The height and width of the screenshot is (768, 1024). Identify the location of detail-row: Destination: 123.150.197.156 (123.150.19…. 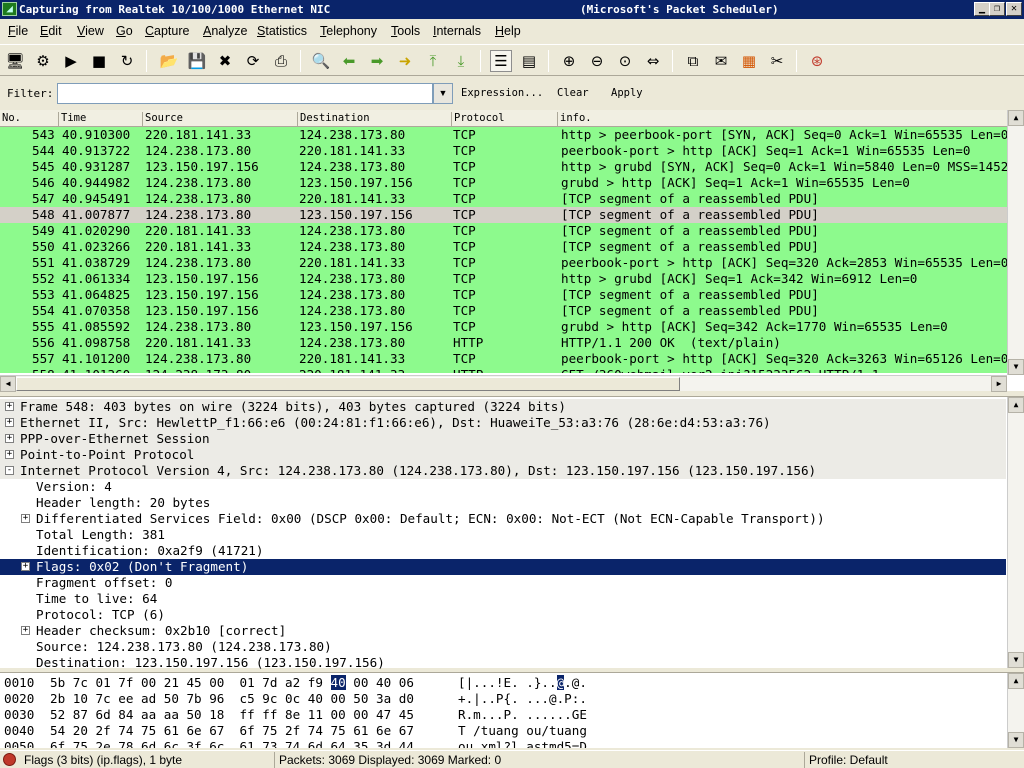
(503, 663).